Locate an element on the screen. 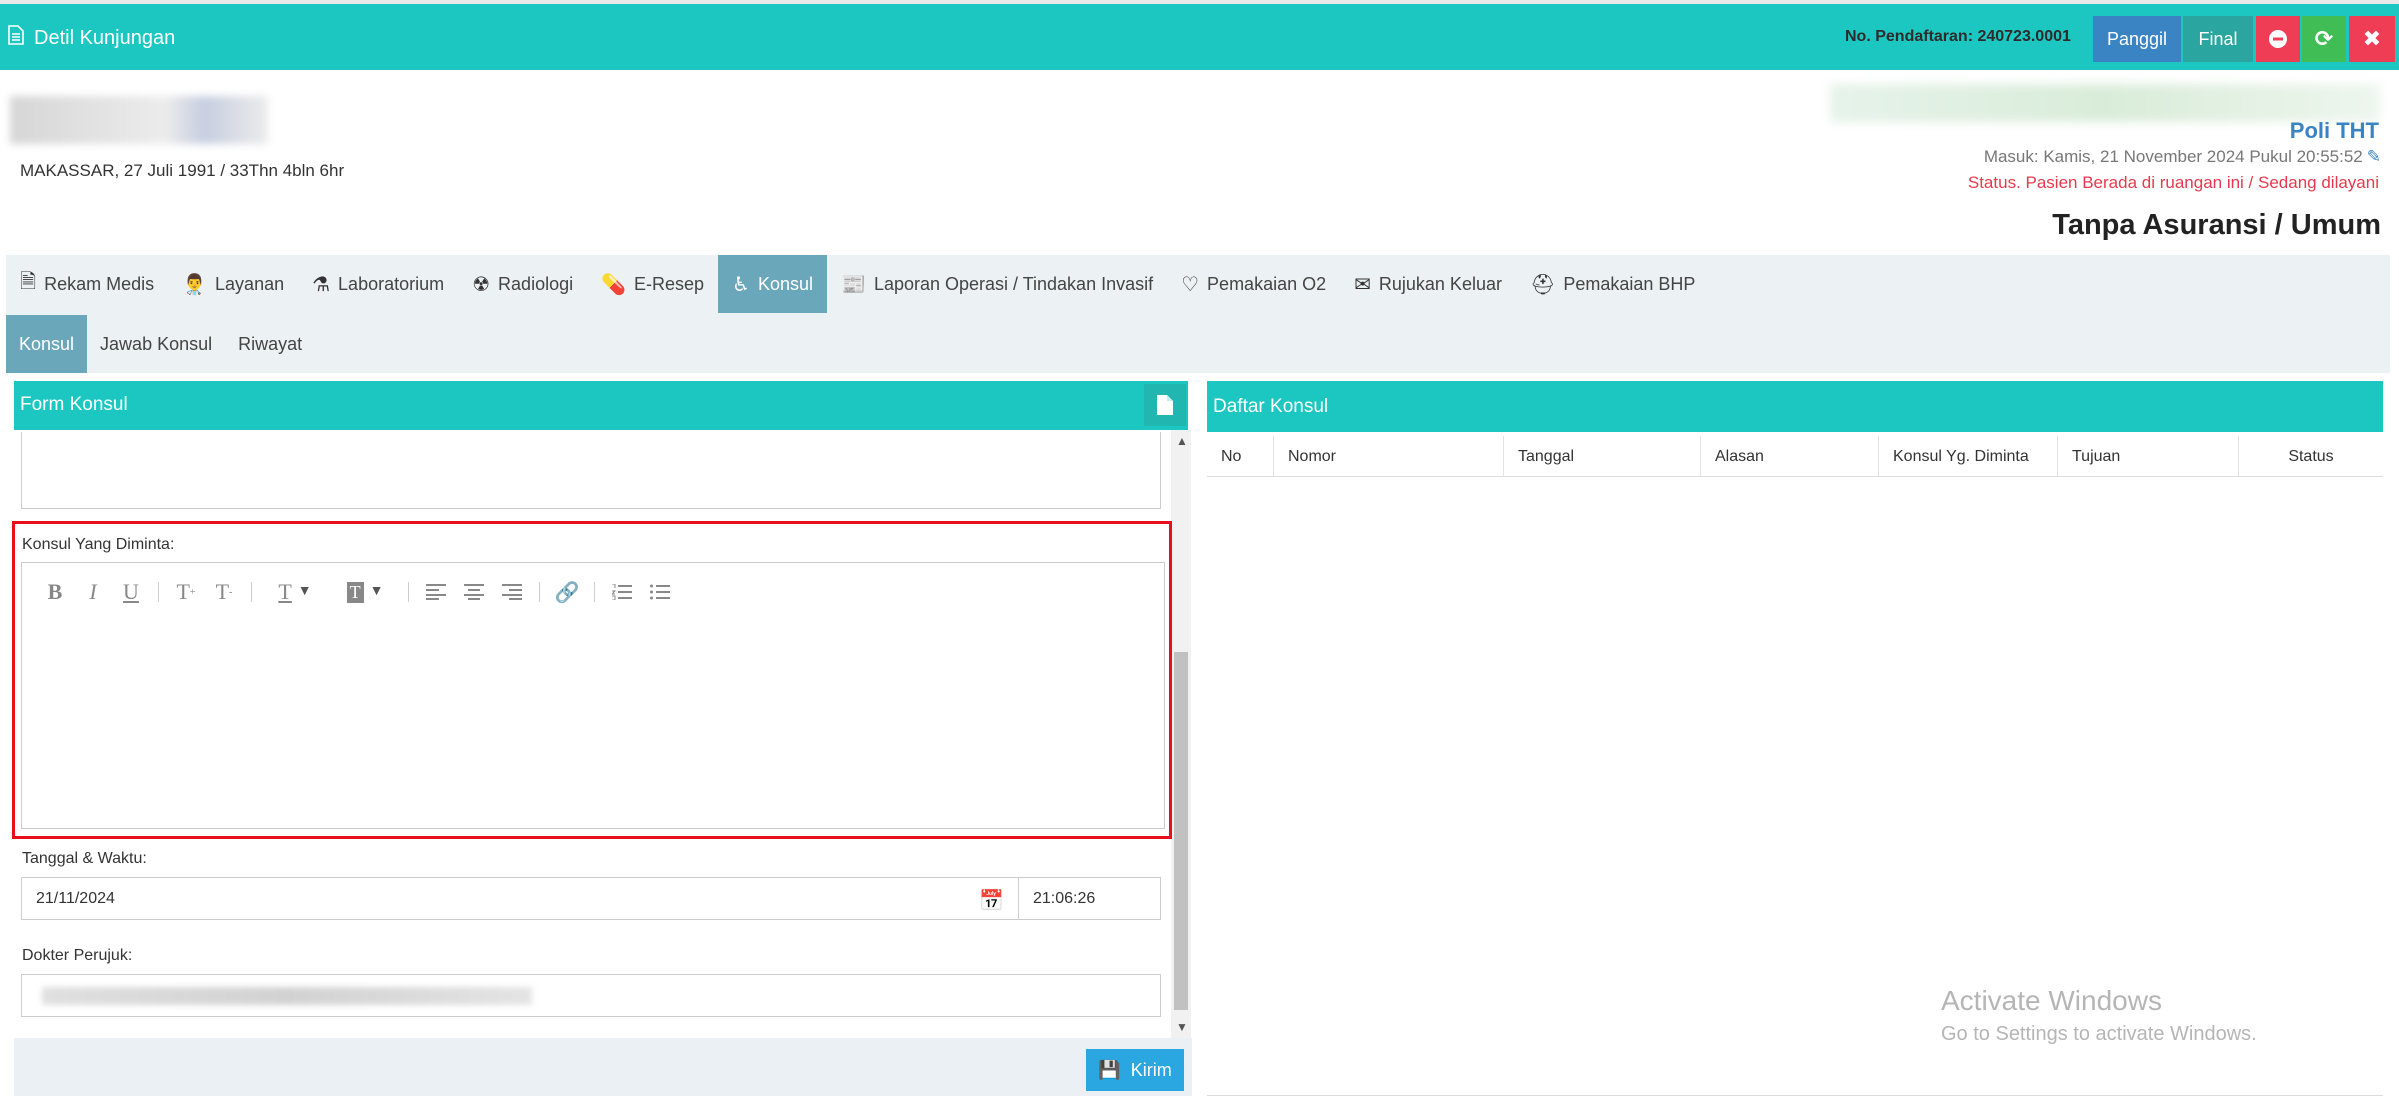 The width and height of the screenshot is (2399, 1100). edit-icon: ✎ is located at coordinates (2374, 157).